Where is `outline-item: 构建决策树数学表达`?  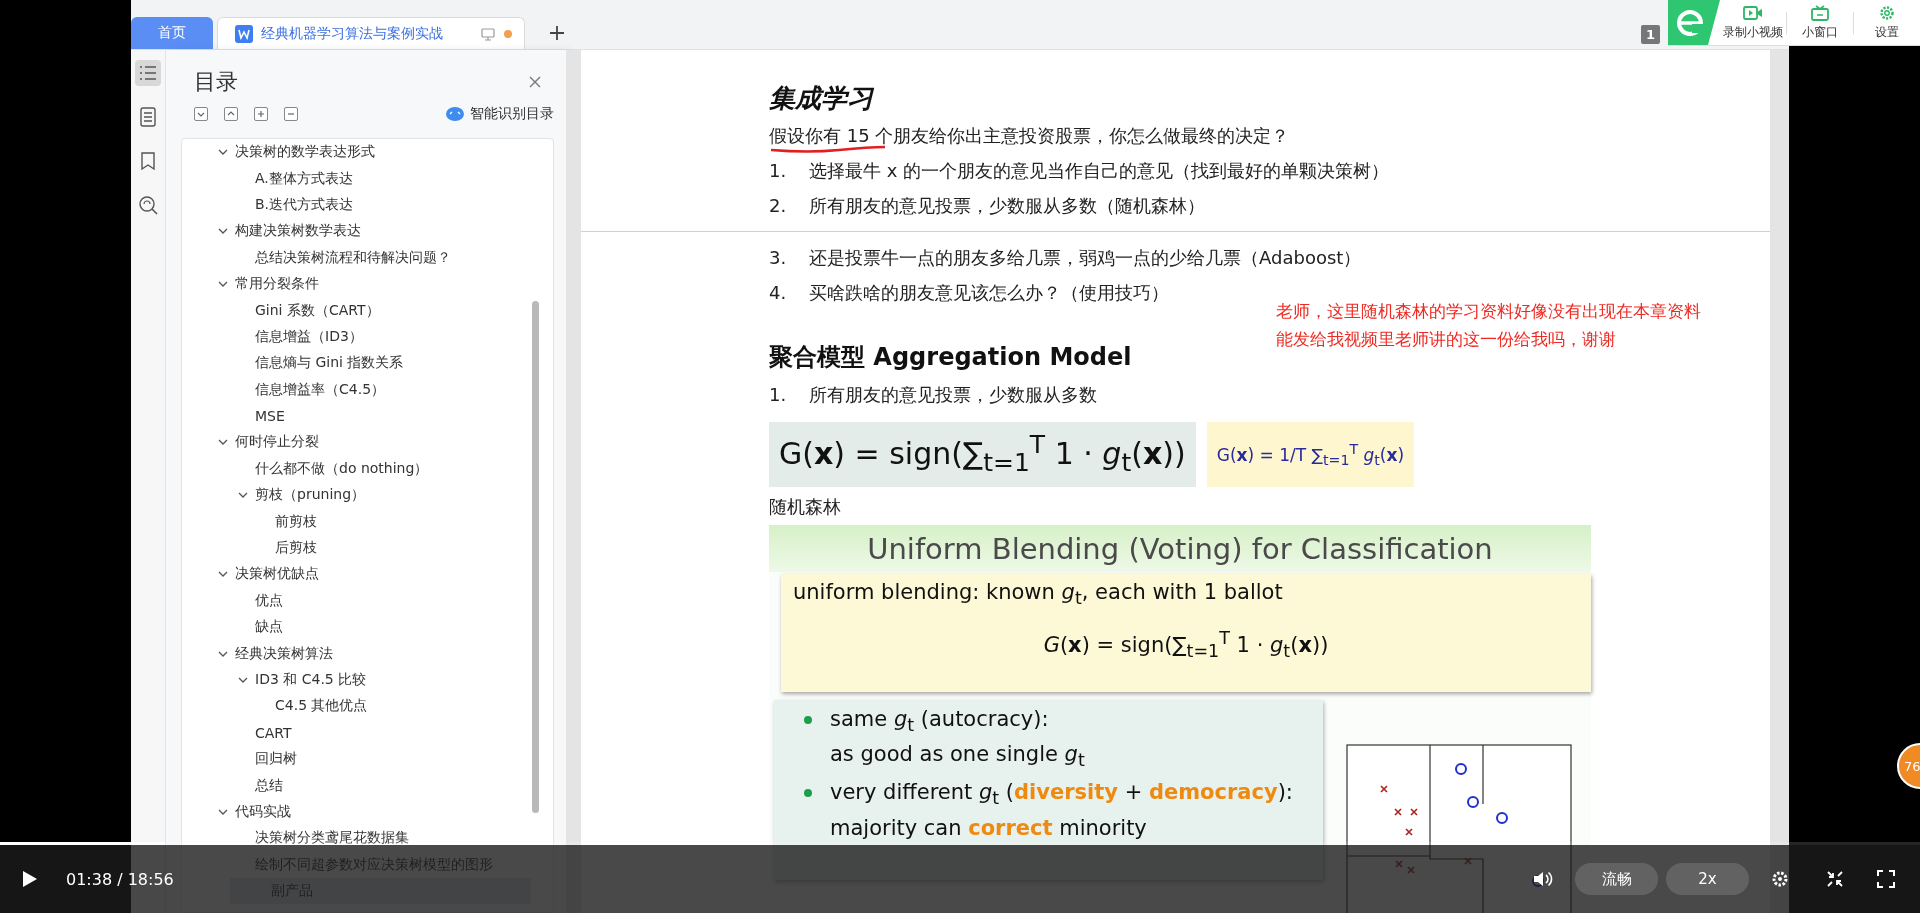 outline-item: 构建决策树数学表达 is located at coordinates (367, 231).